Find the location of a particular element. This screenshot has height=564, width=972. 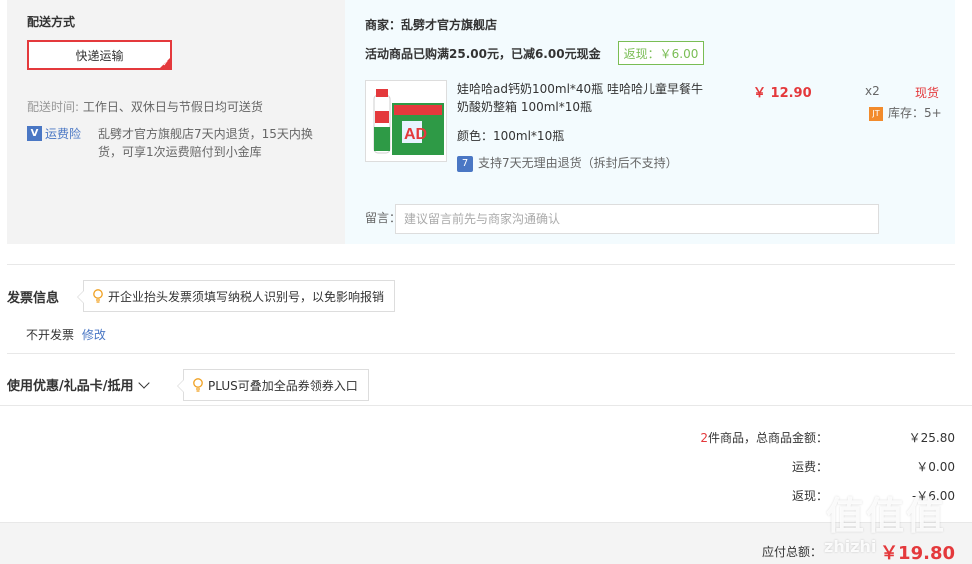

milk-drink-product-image: AD is located at coordinates (406, 121).